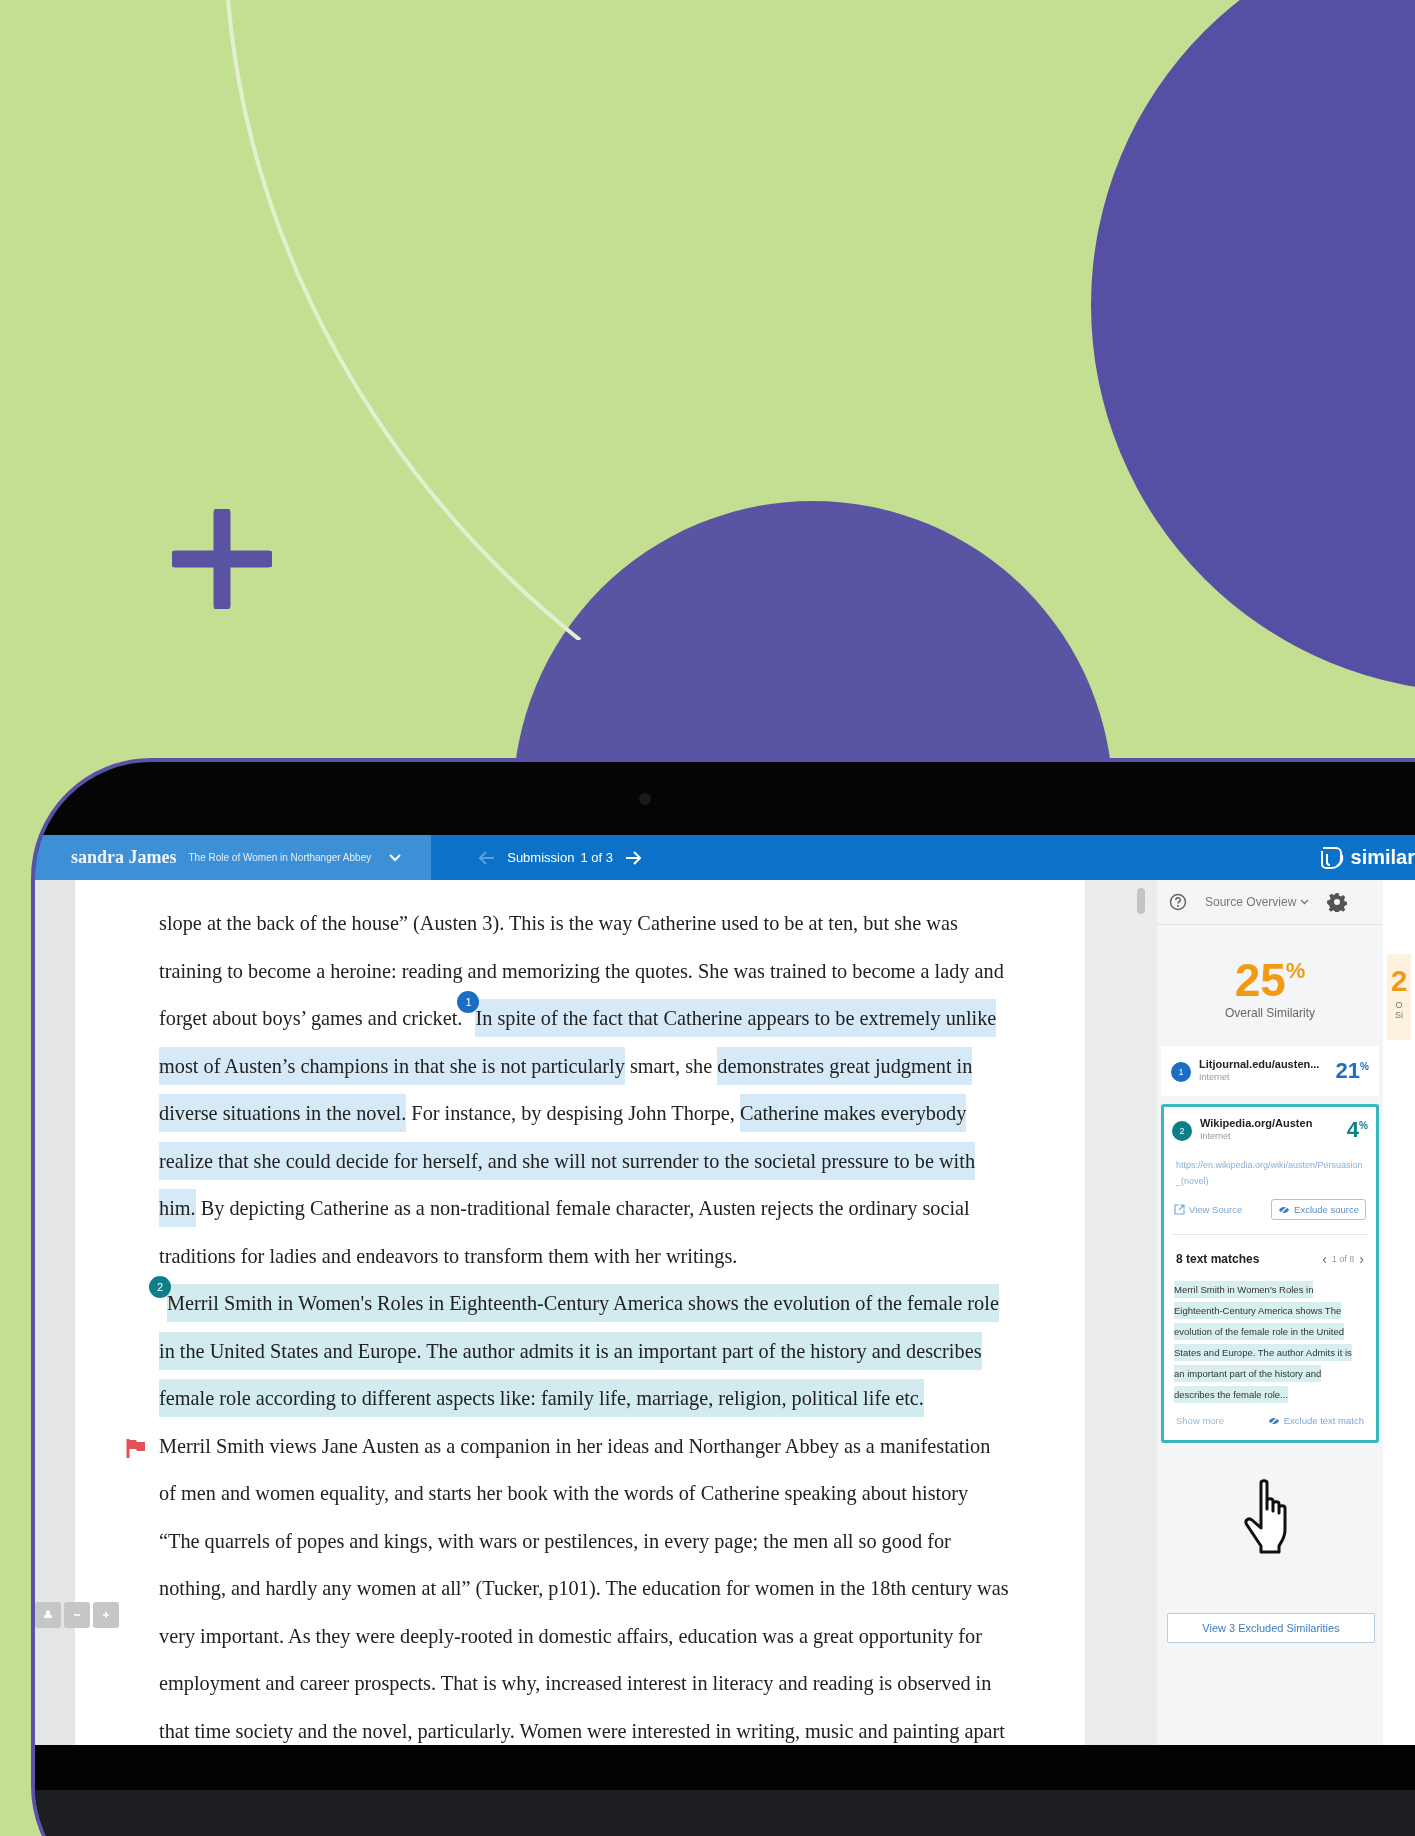 The image size is (1415, 1836). I want to click on external-link-icon, so click(1179, 1209).